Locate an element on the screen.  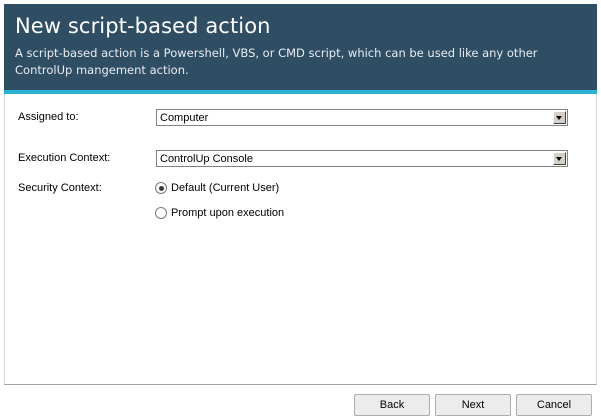
header-title: New script-based action is located at coordinates (143, 26).